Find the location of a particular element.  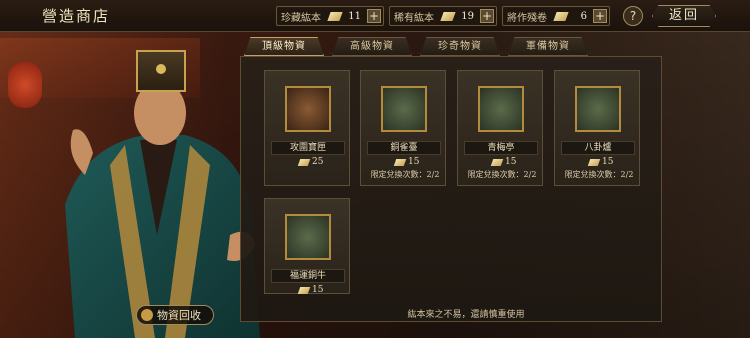

recycle-label: 物資回收 is located at coordinates (179, 315).